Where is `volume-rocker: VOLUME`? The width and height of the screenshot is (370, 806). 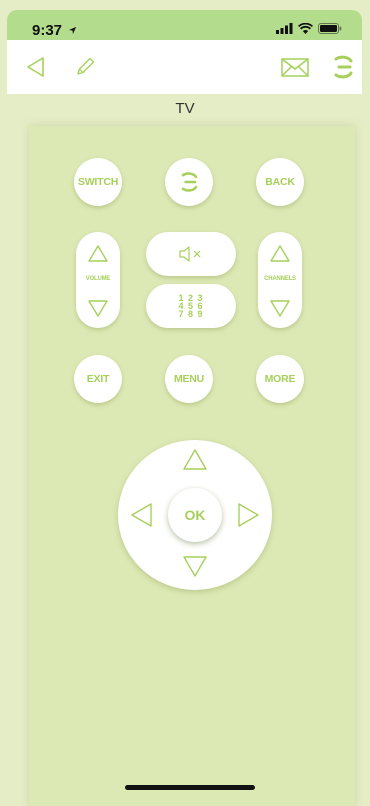
volume-rocker: VOLUME is located at coordinates (98, 280).